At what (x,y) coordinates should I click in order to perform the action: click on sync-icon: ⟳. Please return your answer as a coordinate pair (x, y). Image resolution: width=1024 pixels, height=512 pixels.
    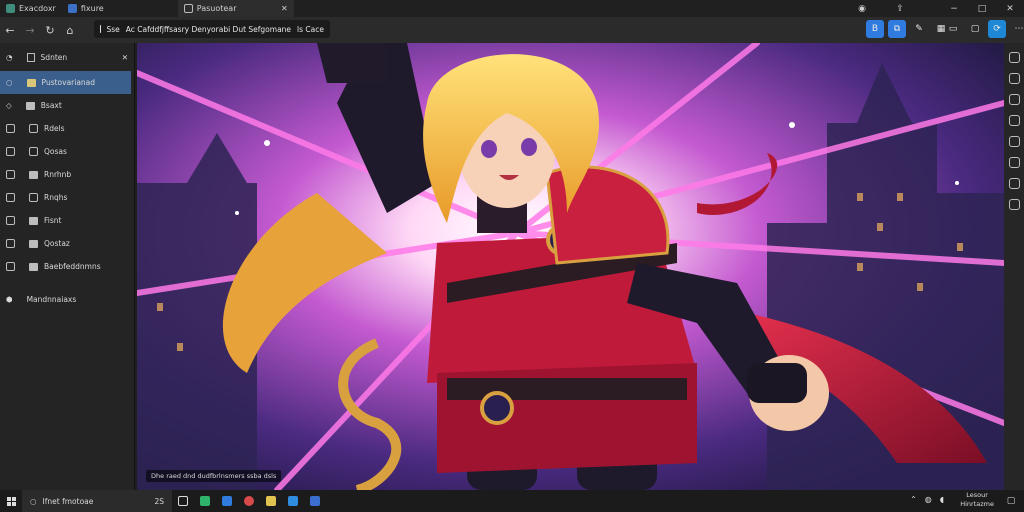
    Looking at the image, I should click on (997, 29).